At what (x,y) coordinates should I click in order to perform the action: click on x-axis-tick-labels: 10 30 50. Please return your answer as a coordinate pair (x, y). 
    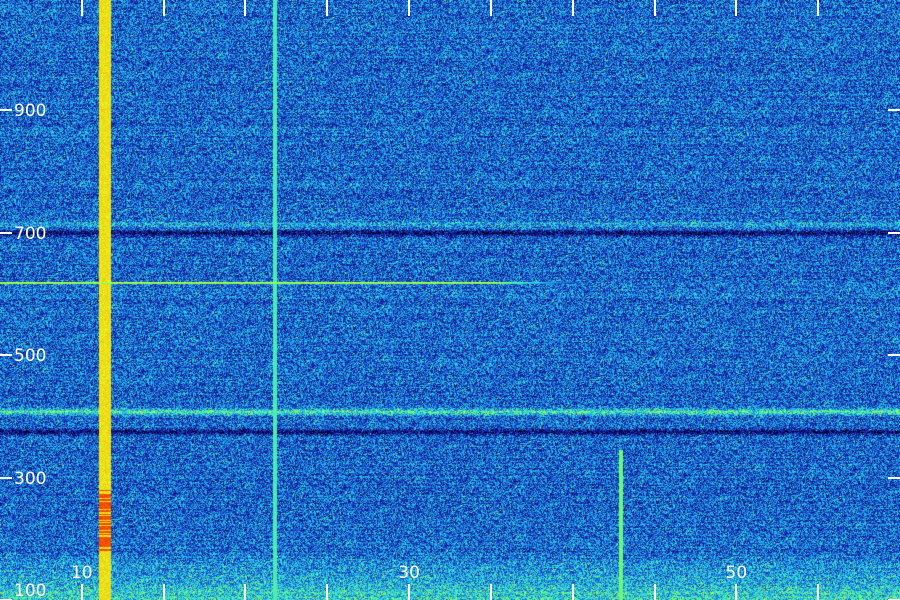
    Looking at the image, I should click on (409, 573).